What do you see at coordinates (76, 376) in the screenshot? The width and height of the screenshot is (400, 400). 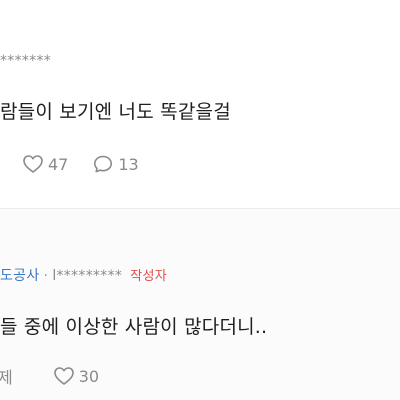 I see `like-button: 30` at bounding box center [76, 376].